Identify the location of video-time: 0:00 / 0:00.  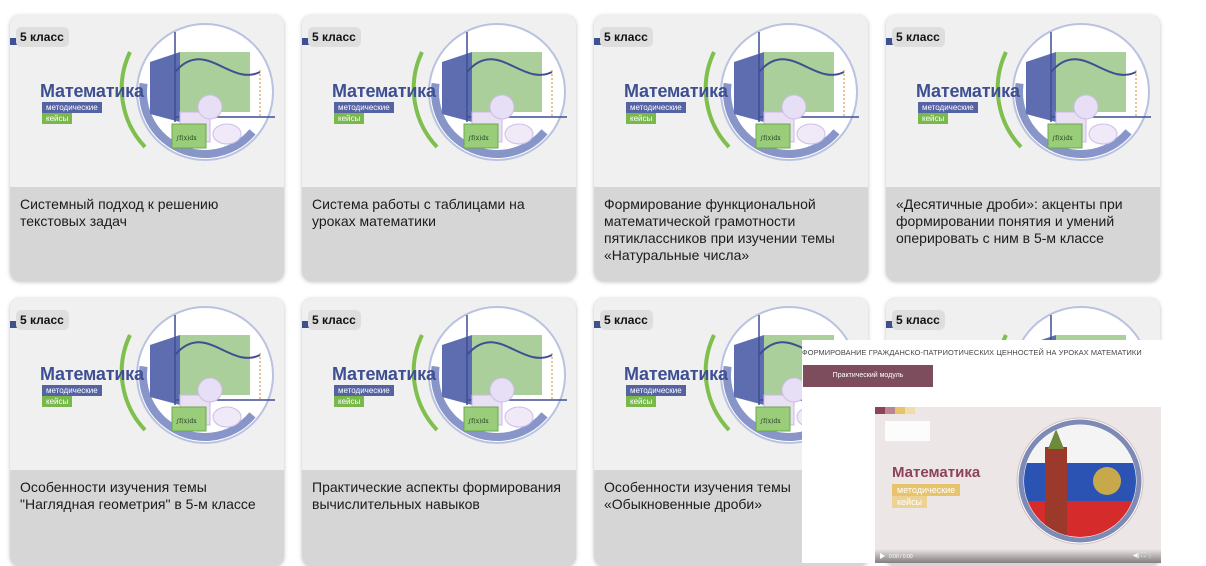
(901, 557).